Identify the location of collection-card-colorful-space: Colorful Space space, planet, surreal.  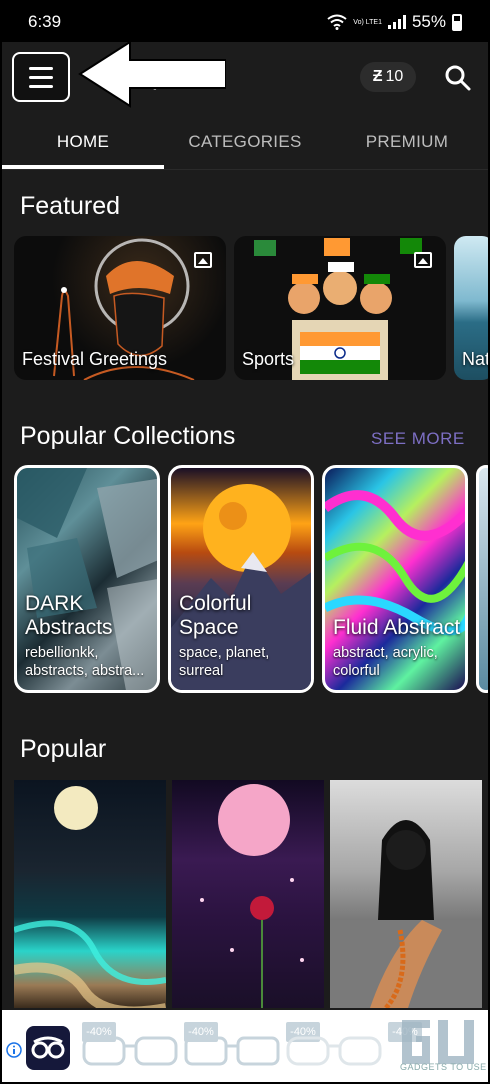
(241, 579).